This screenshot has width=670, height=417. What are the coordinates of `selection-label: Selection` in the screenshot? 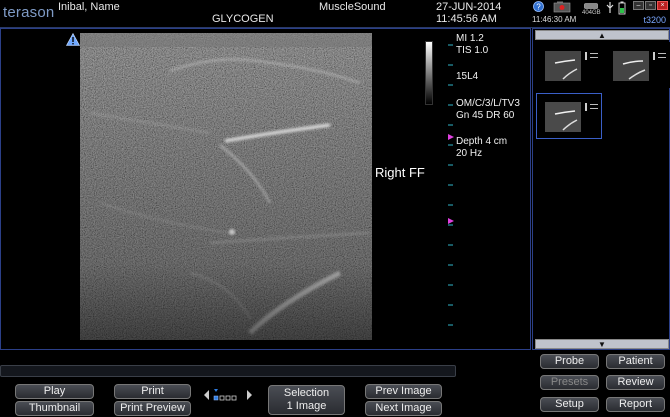 It's located at (306, 393).